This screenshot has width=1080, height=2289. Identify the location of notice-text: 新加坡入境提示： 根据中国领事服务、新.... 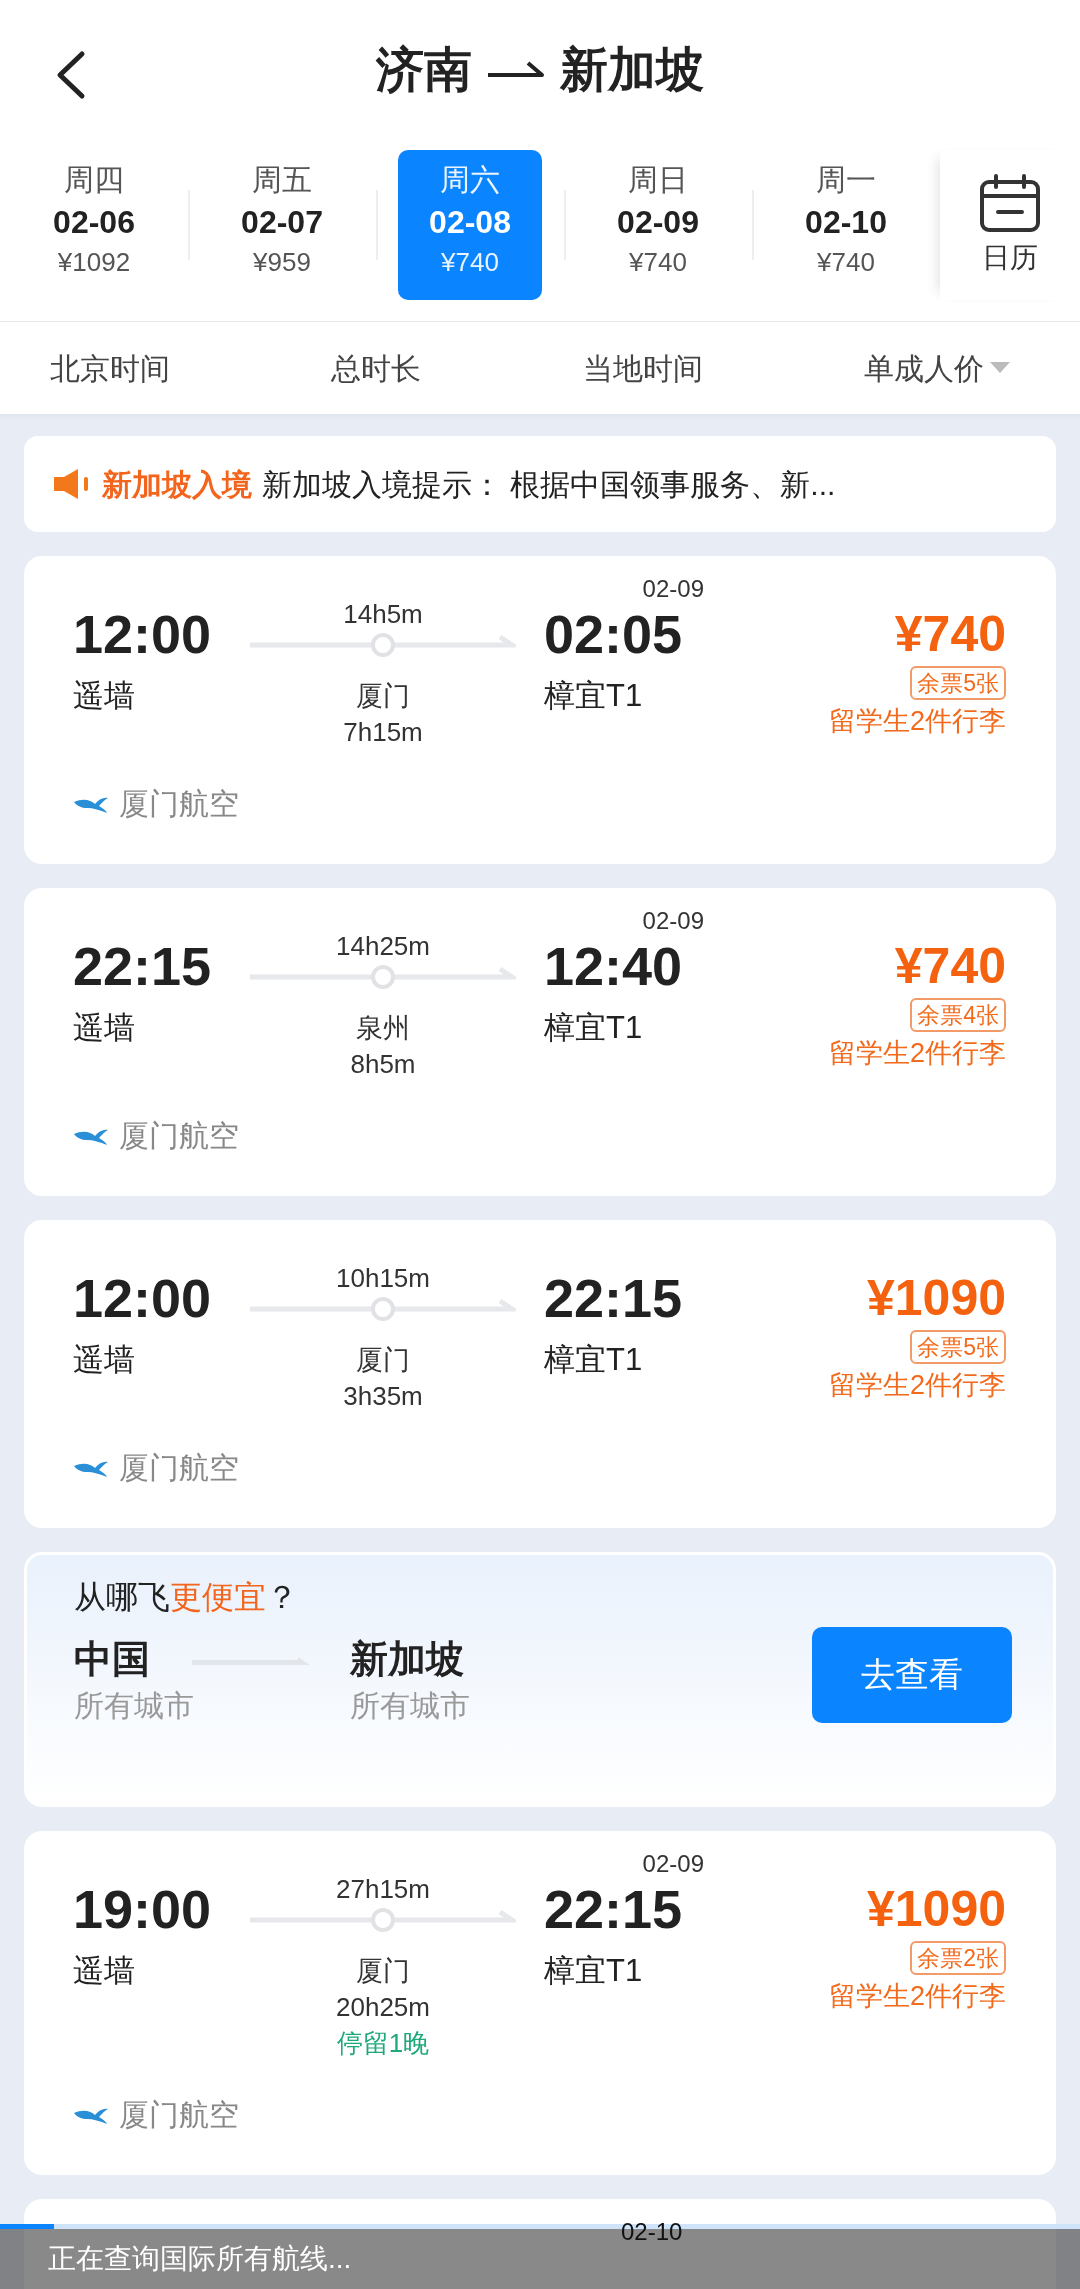
(549, 484).